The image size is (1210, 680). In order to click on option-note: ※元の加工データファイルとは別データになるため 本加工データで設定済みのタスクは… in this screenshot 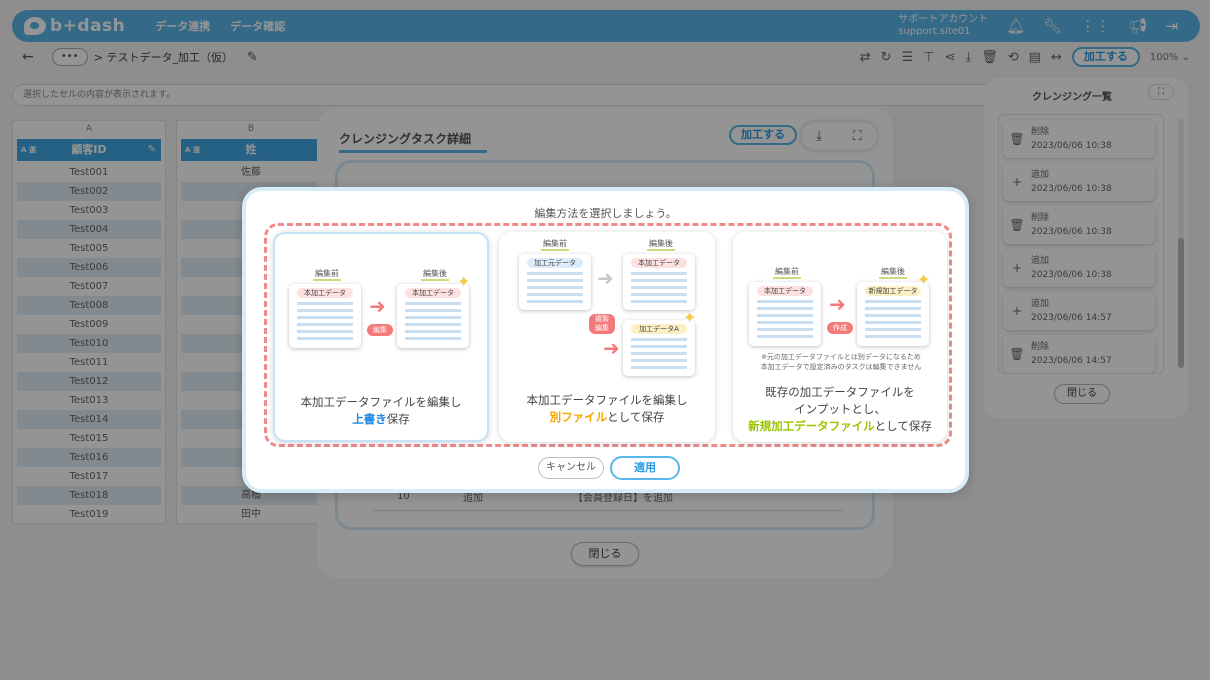, I will do `click(841, 362)`.